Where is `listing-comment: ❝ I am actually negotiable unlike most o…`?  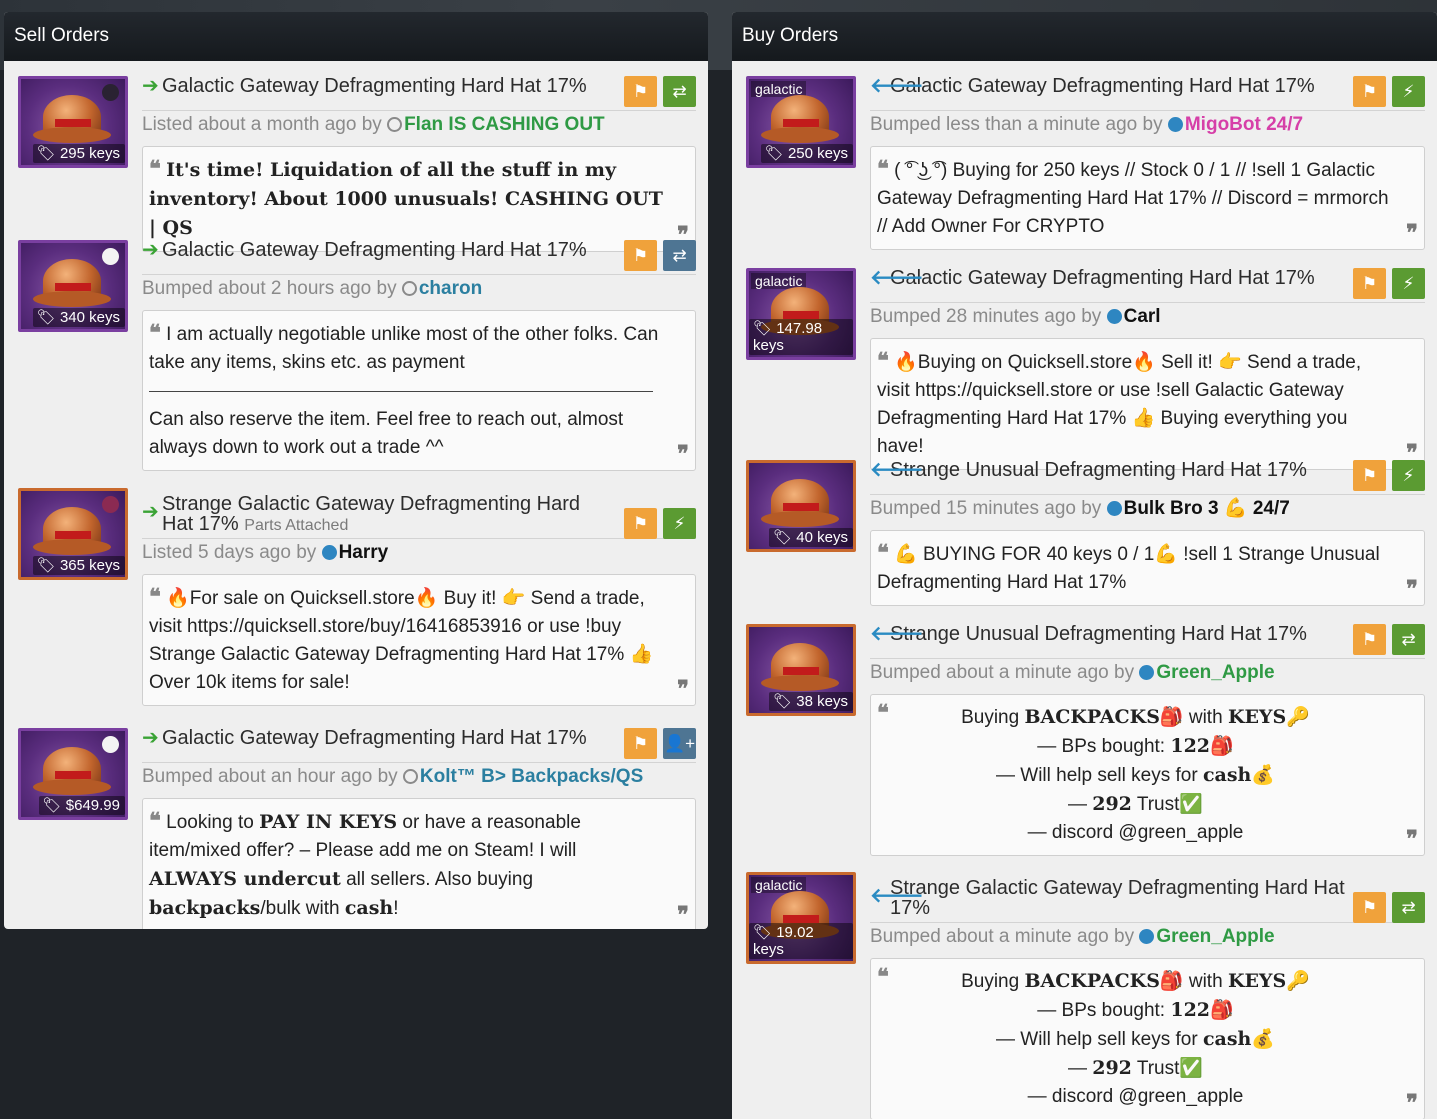 listing-comment: ❝ I am actually negotiable unlike most o… is located at coordinates (419, 390).